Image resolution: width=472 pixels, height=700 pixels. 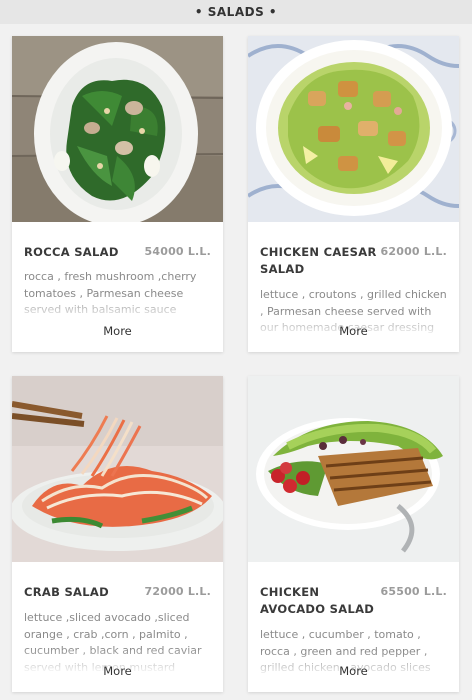 I want to click on item-price: 62000 L.L., so click(x=413, y=251).